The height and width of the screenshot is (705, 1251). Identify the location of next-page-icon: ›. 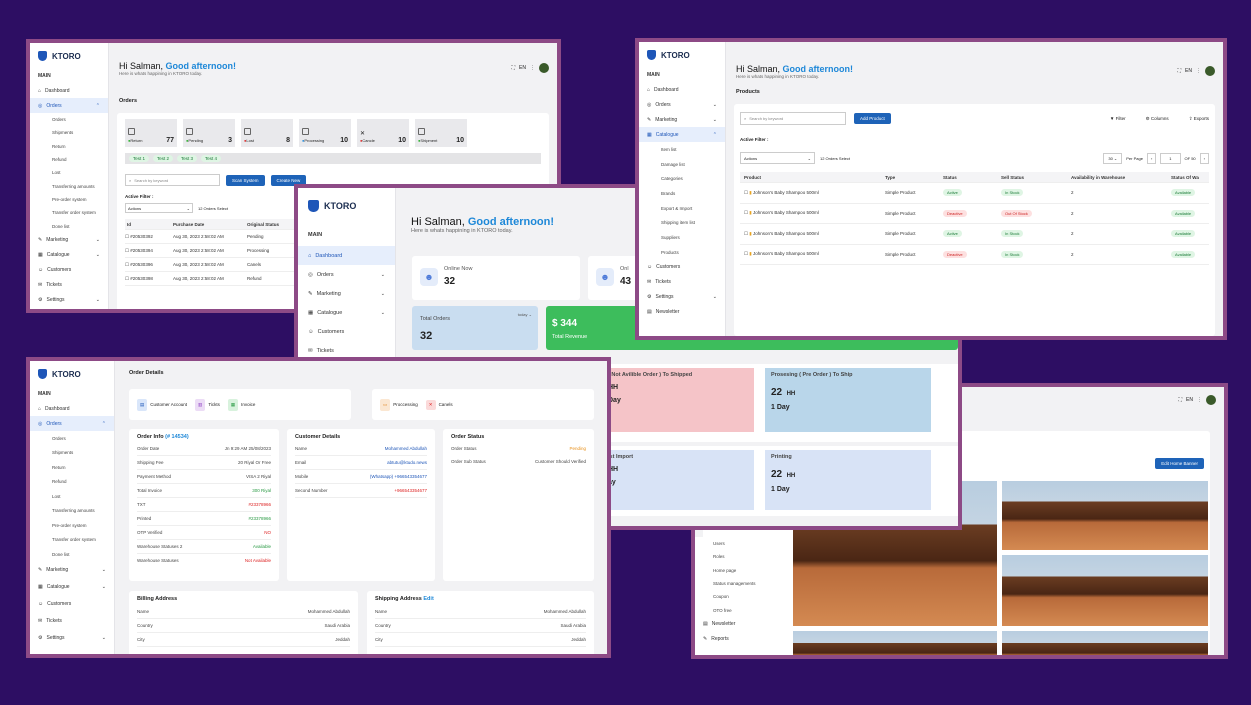
(1204, 158).